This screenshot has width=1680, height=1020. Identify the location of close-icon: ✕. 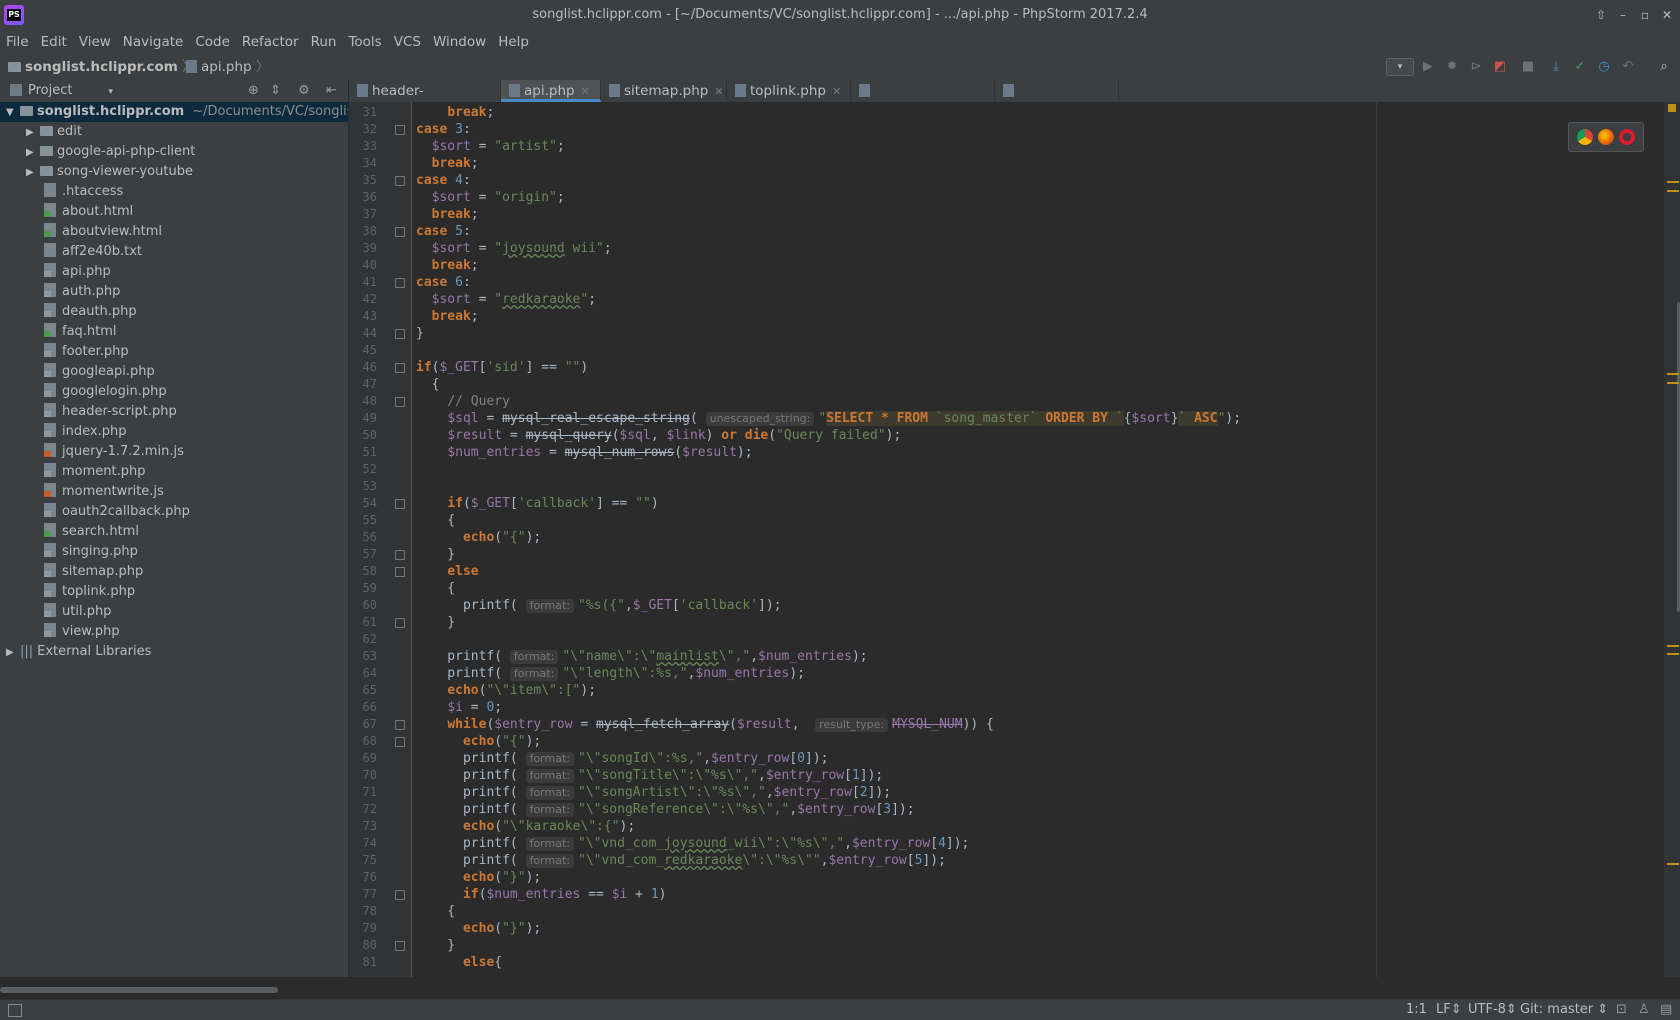
(1667, 15).